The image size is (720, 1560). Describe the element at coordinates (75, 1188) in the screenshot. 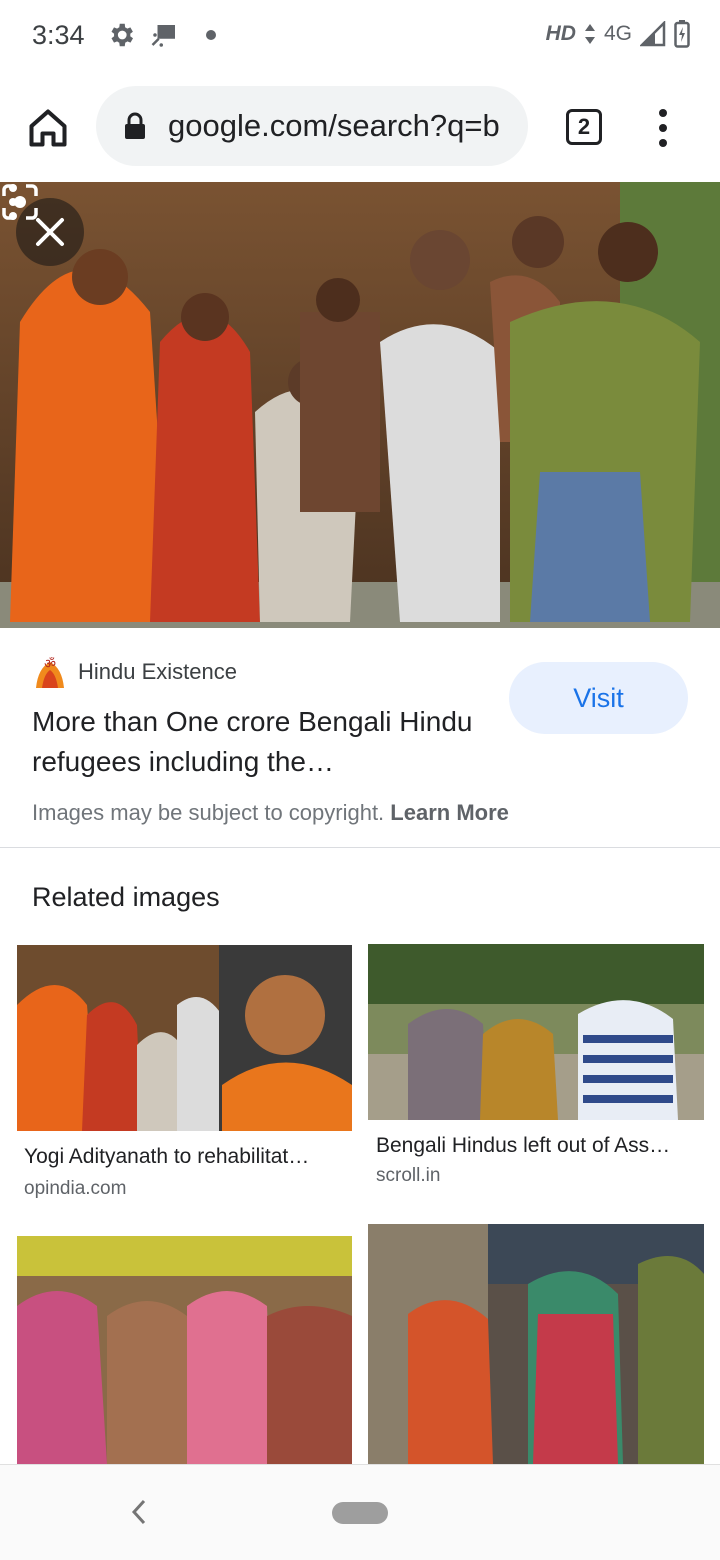

I see `related-site: opindia.com` at that location.